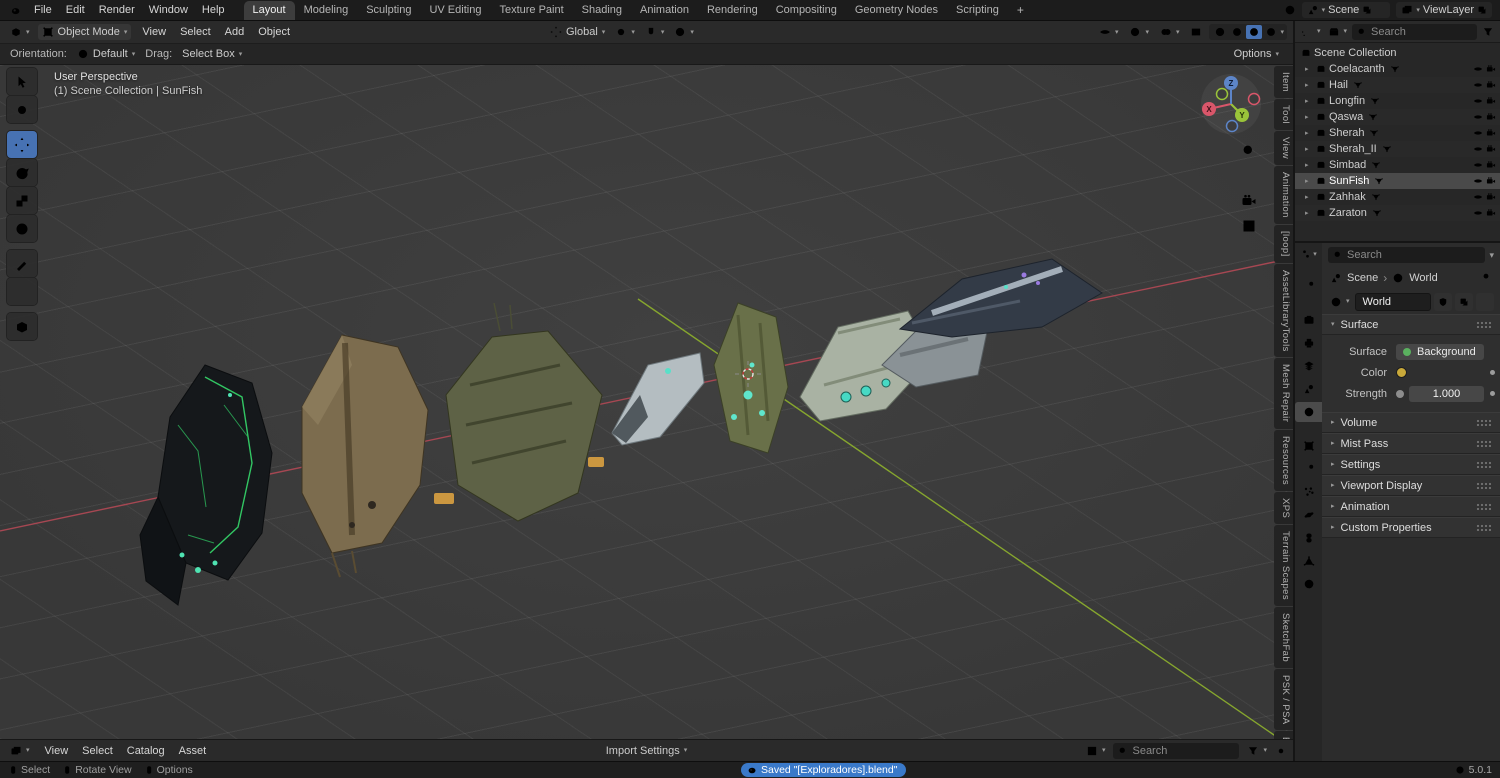  What do you see at coordinates (1397, 117) in the screenshot?
I see `outliner-row: ▸ Qaswa` at bounding box center [1397, 117].